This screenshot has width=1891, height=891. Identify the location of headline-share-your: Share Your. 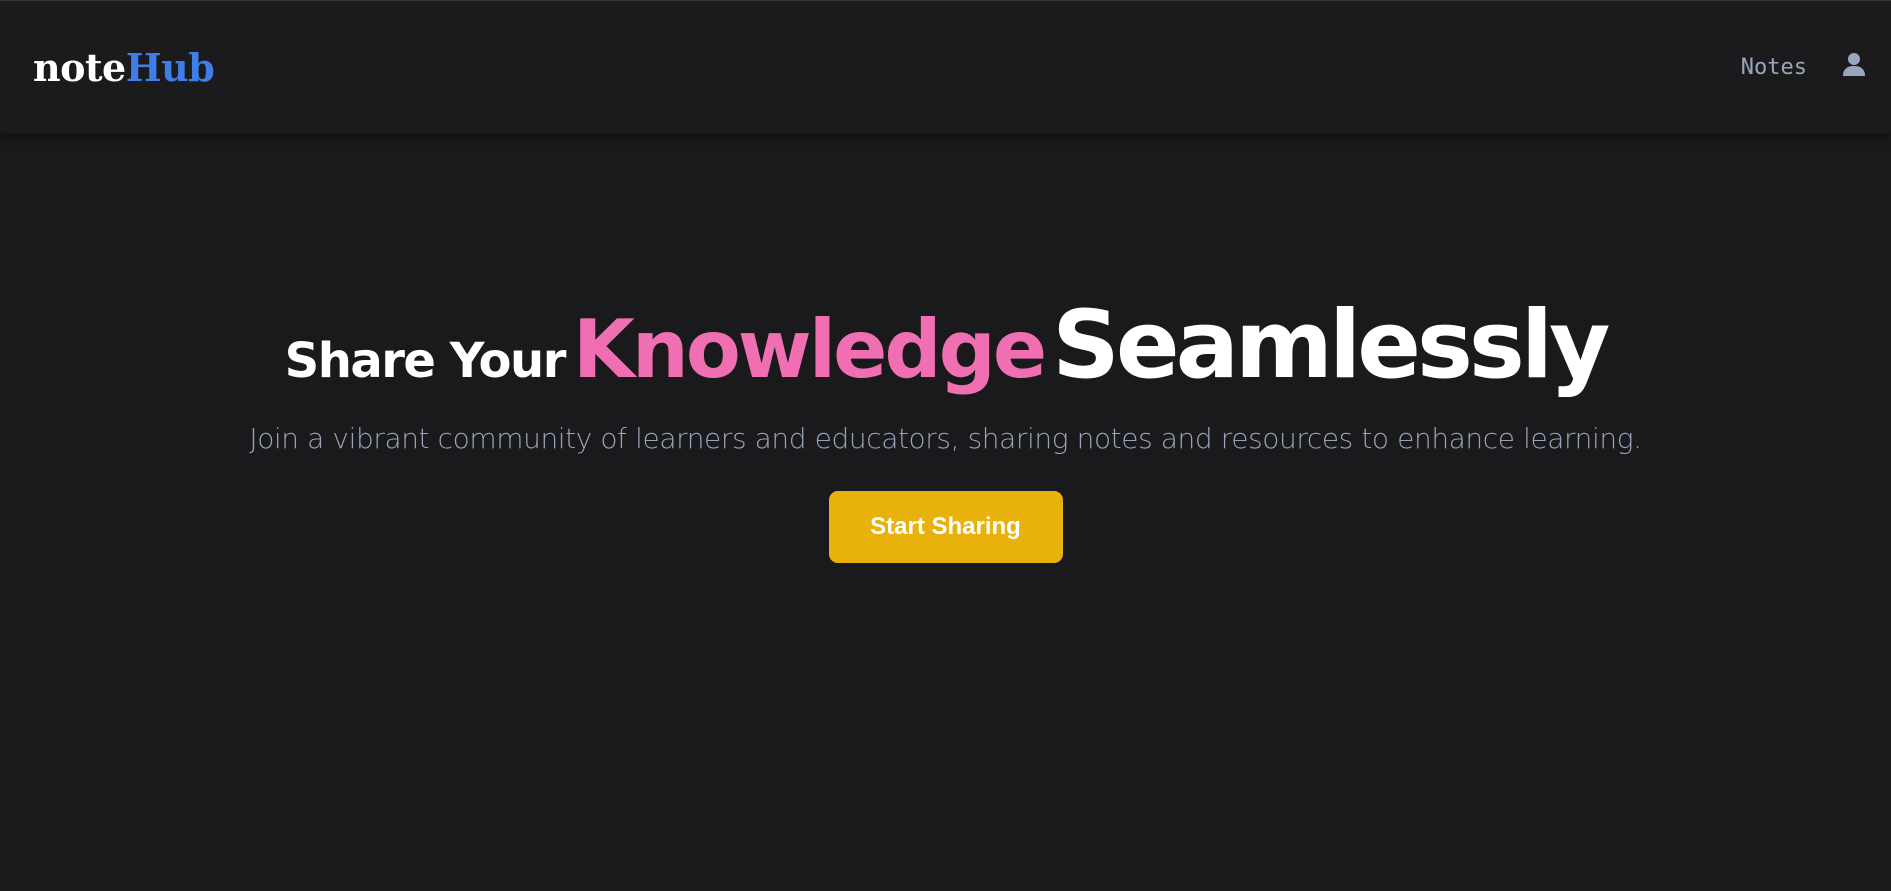
(425, 361).